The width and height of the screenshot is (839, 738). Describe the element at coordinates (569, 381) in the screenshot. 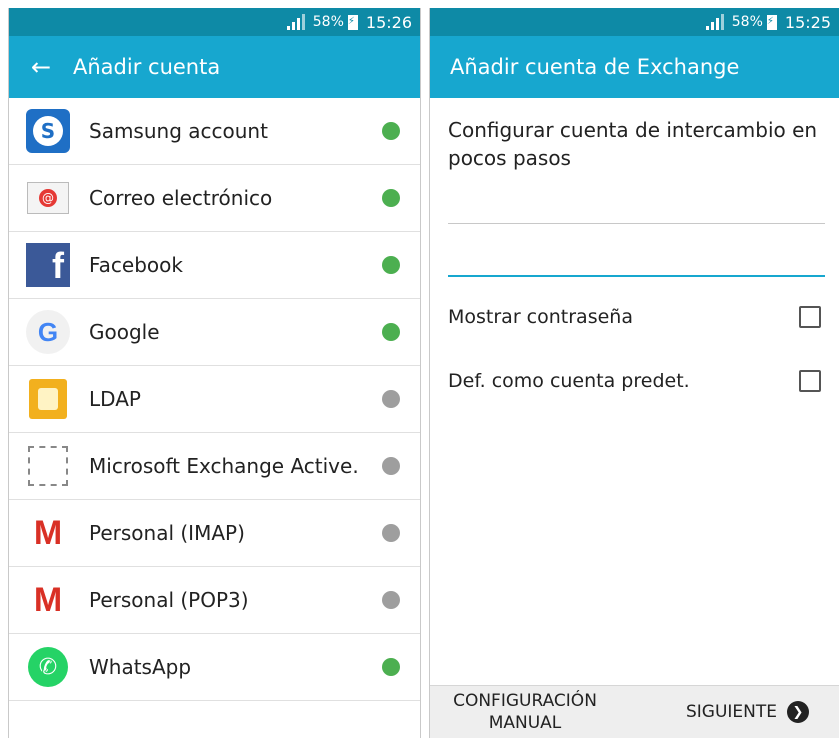

I see `default-account-label: Def. como cuenta predet.` at that location.